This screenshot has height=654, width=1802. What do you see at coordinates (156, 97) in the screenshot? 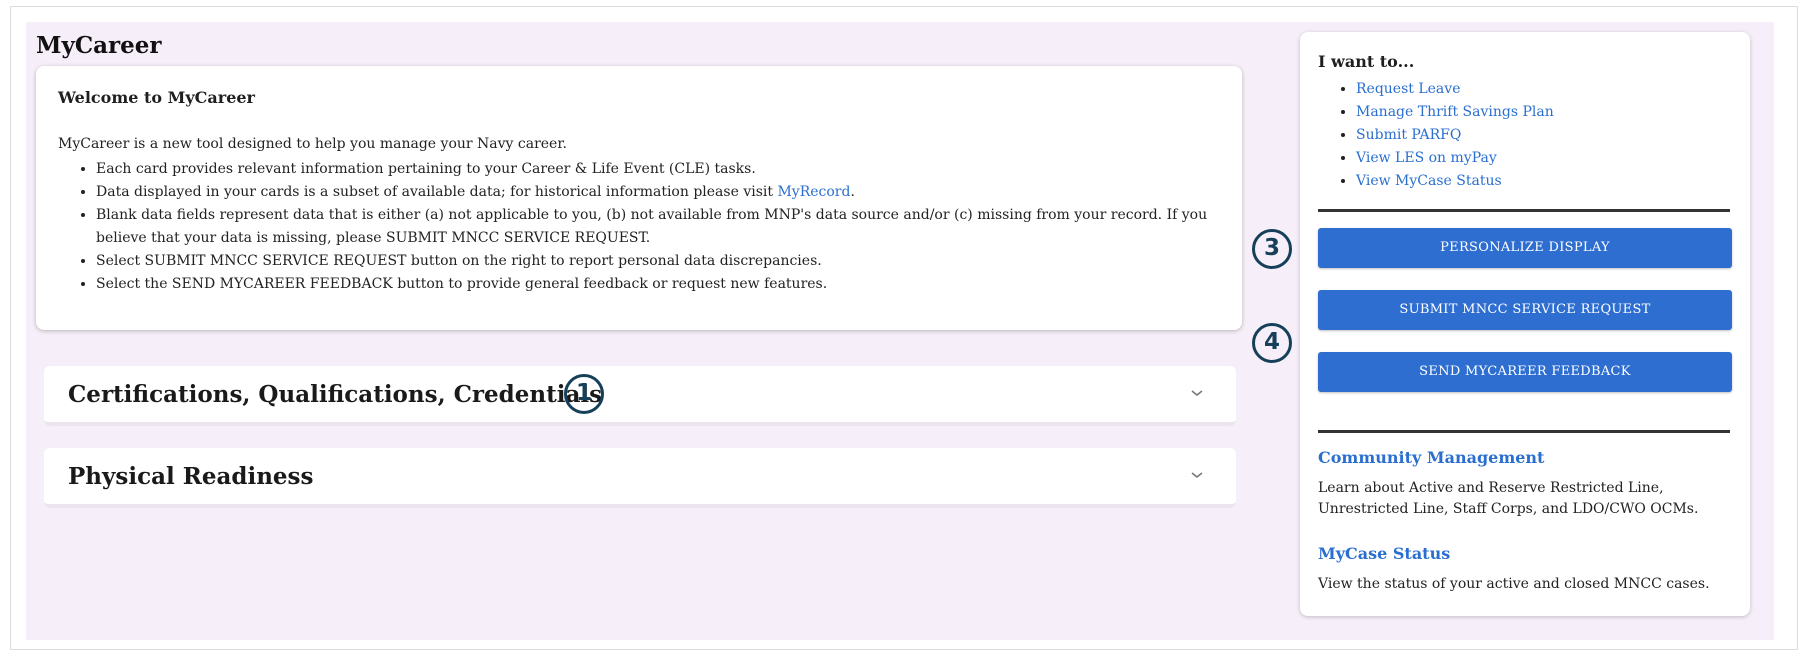
I see `welcome-title: Welcome to MyCareer` at bounding box center [156, 97].